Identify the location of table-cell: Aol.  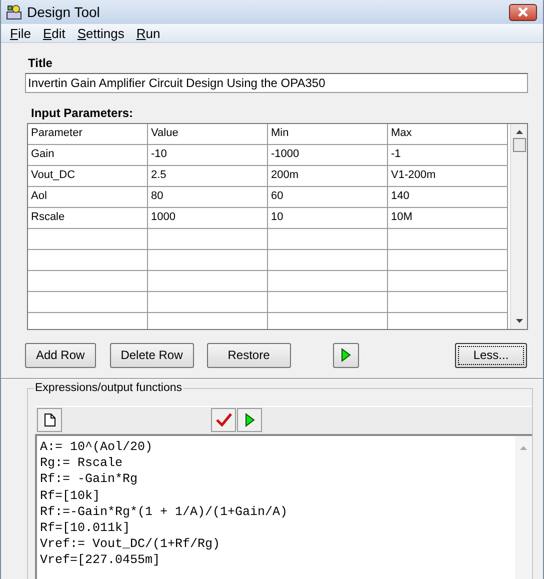
(88, 197).